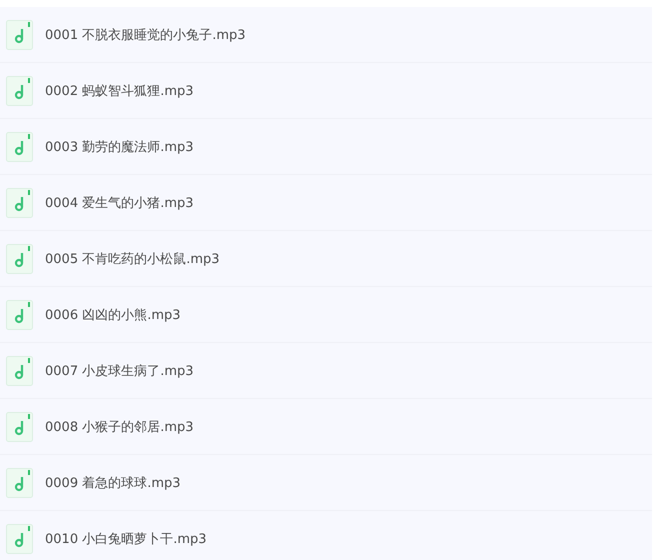 The image size is (664, 560). I want to click on file-name: 0002 蚂蚁智斗狐狸.mp3, so click(119, 91).